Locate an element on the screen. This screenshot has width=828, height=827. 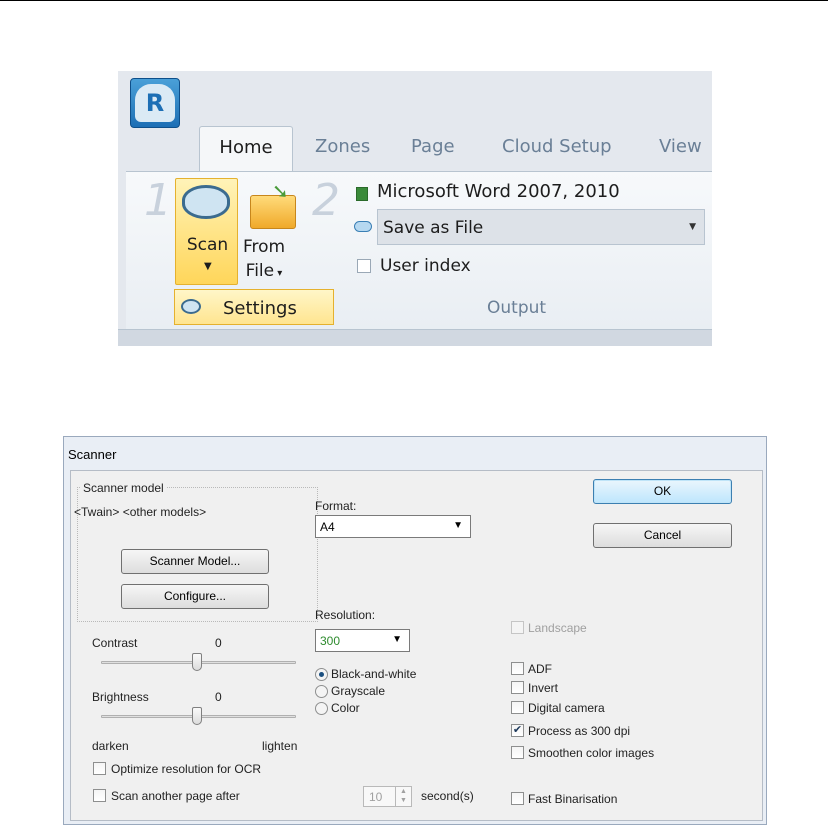
save-target-select: Save as File ▼ is located at coordinates (541, 227).